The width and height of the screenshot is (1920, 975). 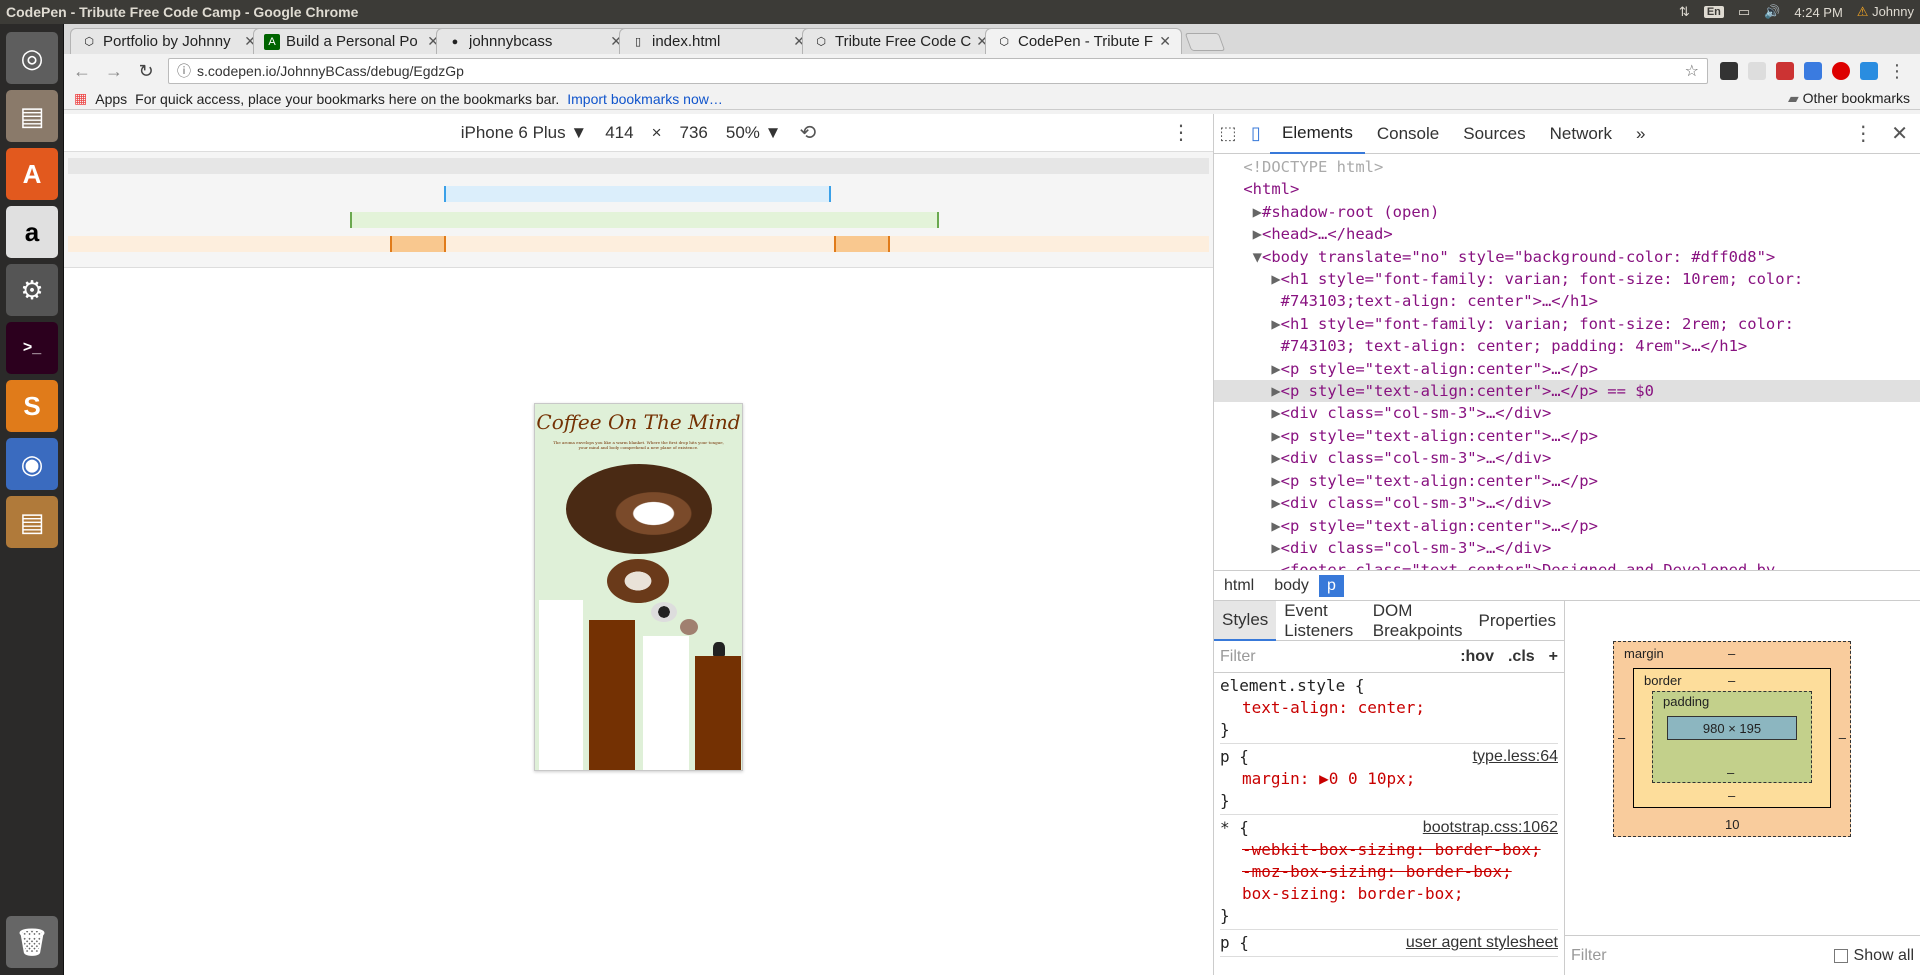 I want to click on css-property: box-sizing: border-box;, so click(x=1389, y=894).